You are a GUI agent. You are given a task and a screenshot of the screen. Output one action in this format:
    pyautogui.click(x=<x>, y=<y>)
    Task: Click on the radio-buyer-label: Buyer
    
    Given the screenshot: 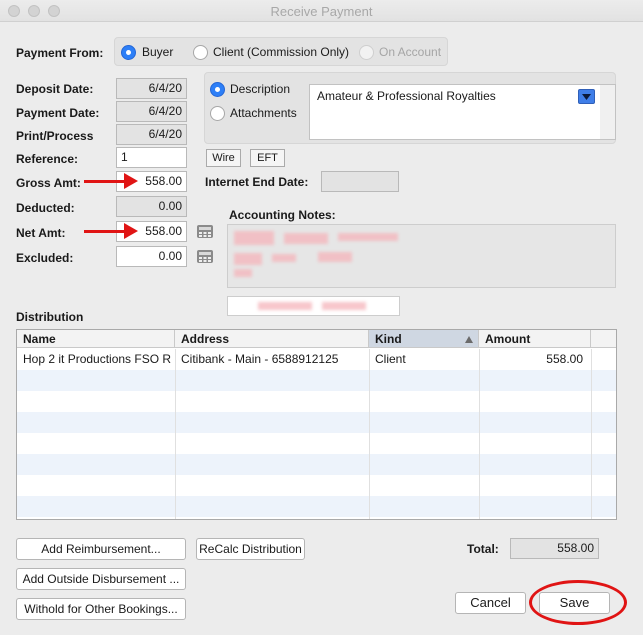 What is the action you would take?
    pyautogui.click(x=158, y=52)
    